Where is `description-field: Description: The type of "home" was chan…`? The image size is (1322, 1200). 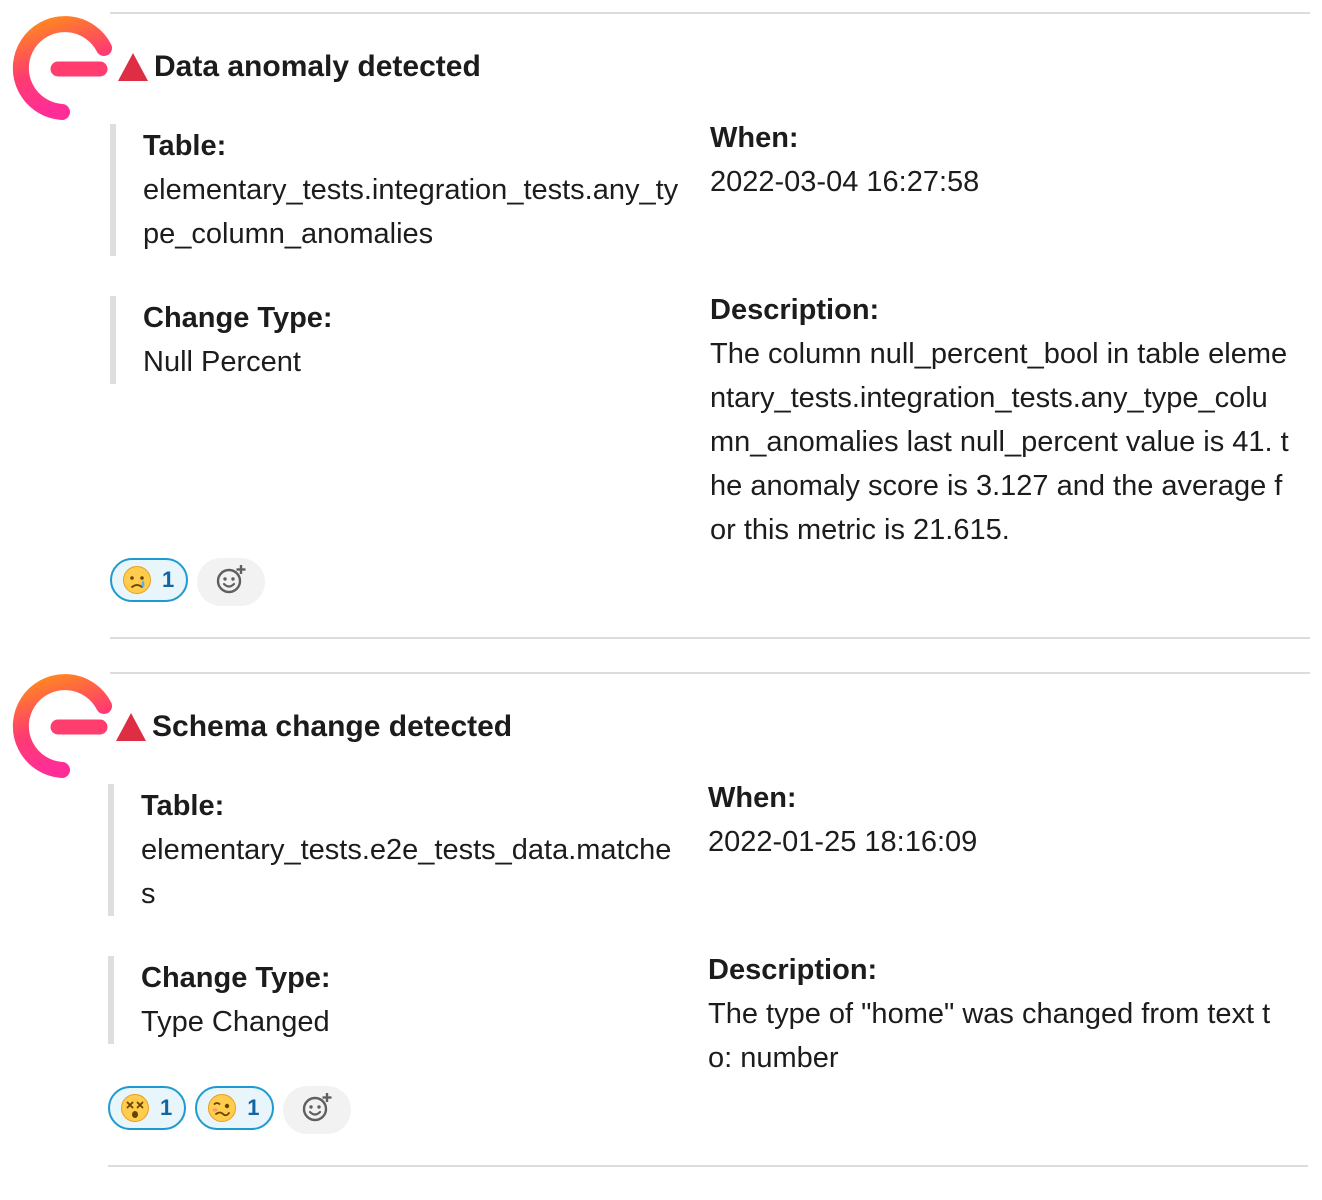 description-field: Description: The type of "home" was chan… is located at coordinates (998, 1014).